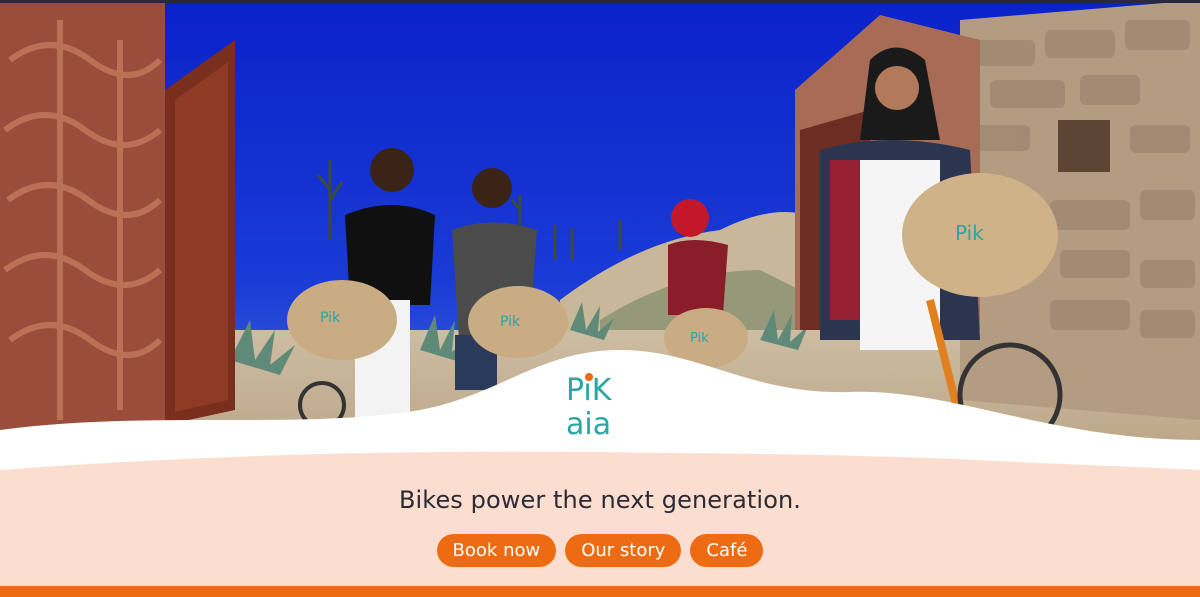 The height and width of the screenshot is (597, 1200). What do you see at coordinates (588, 424) in the screenshot?
I see `logo-line2: aia` at bounding box center [588, 424].